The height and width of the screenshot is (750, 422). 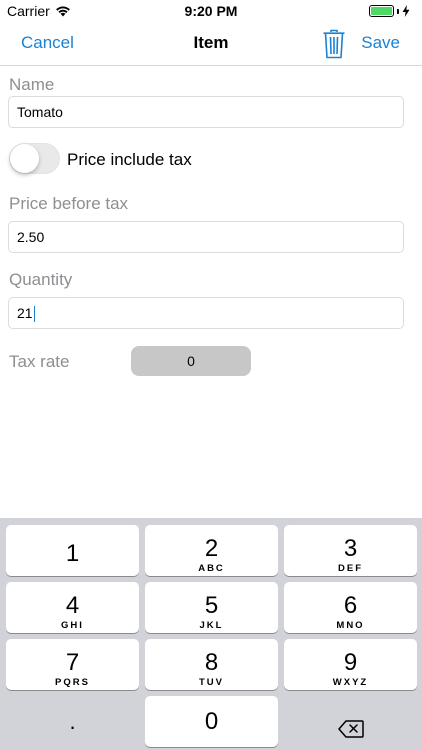 I want to click on price-field: 2.50, so click(x=206, y=237).